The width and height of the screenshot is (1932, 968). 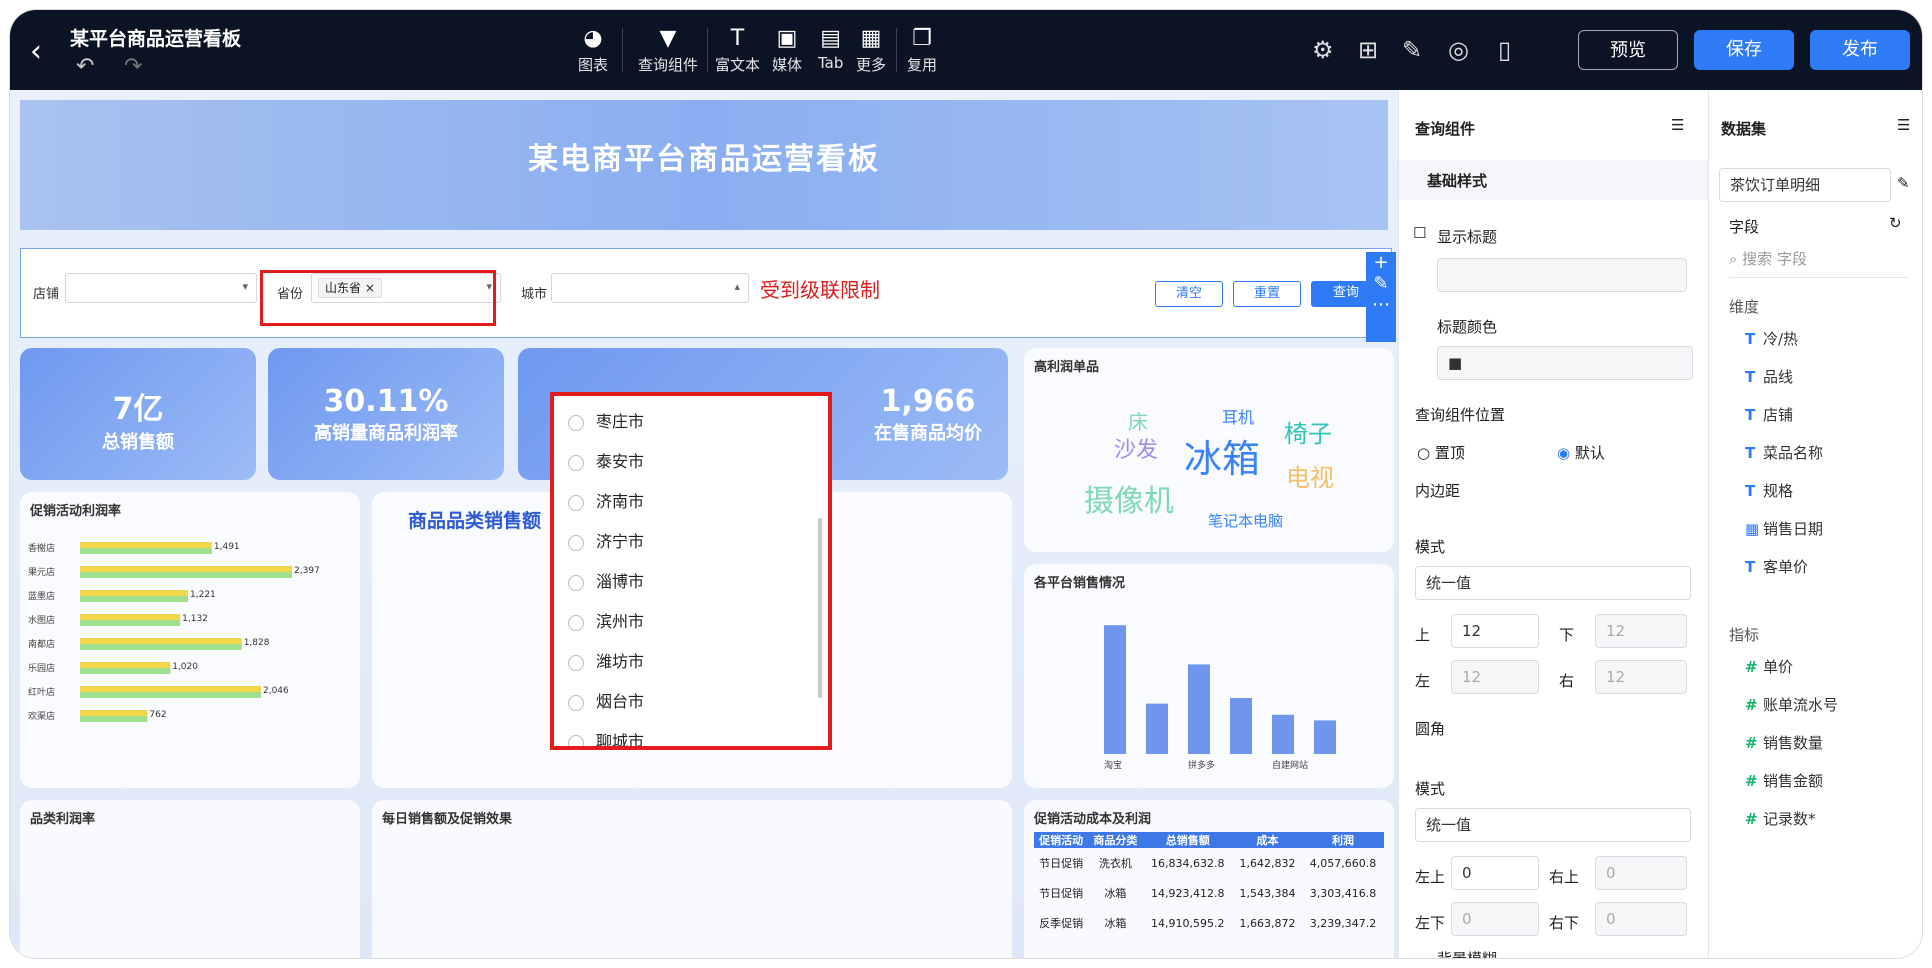 What do you see at coordinates (668, 38) in the screenshot?
I see `filter-icon: ▼` at bounding box center [668, 38].